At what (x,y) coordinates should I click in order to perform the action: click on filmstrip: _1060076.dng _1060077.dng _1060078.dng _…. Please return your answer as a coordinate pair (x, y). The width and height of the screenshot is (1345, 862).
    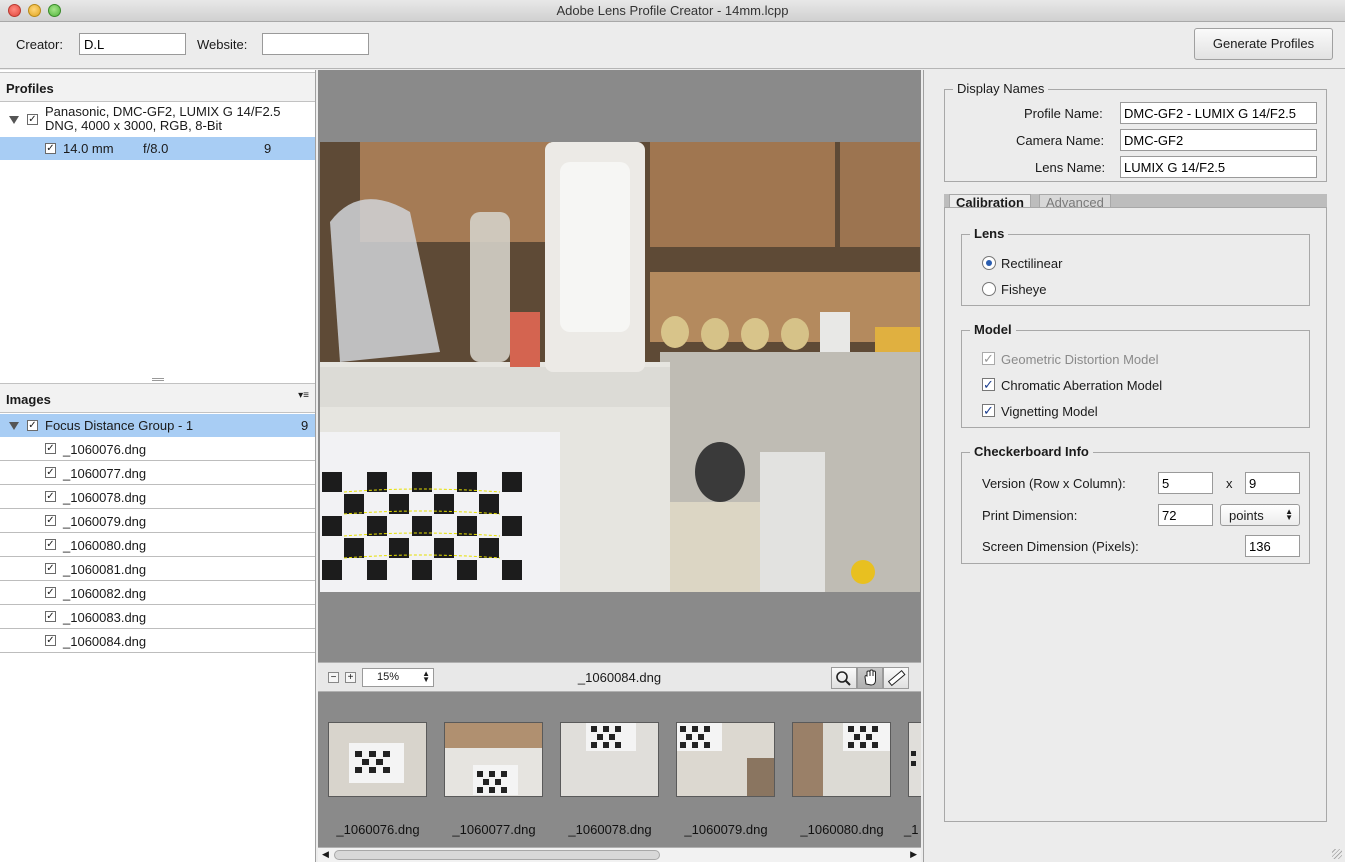
    Looking at the image, I should click on (619, 772).